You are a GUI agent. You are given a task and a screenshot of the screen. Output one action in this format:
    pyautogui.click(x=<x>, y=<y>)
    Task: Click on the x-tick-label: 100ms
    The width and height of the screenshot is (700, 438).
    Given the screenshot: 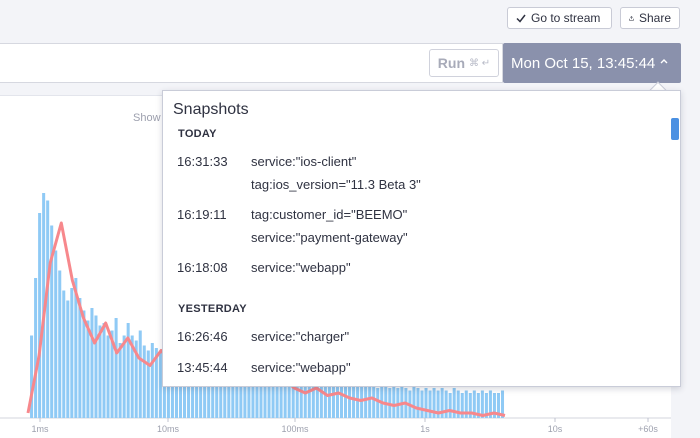 What is the action you would take?
    pyautogui.click(x=295, y=429)
    